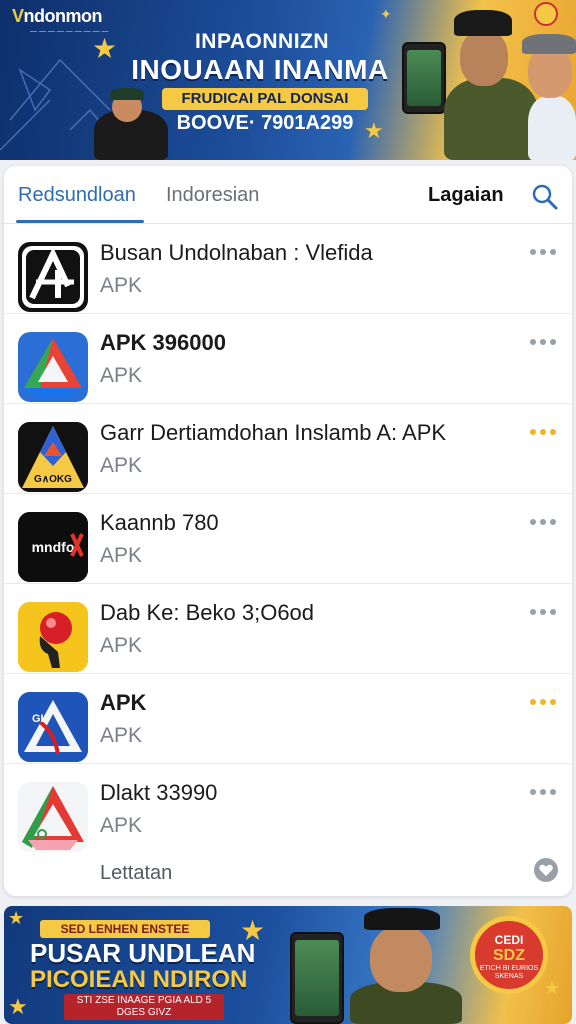 Image resolution: width=576 pixels, height=1024 pixels. Describe the element at coordinates (53, 457) in the screenshot. I see `yellow-black-logo-icon: G∧OKG` at that location.